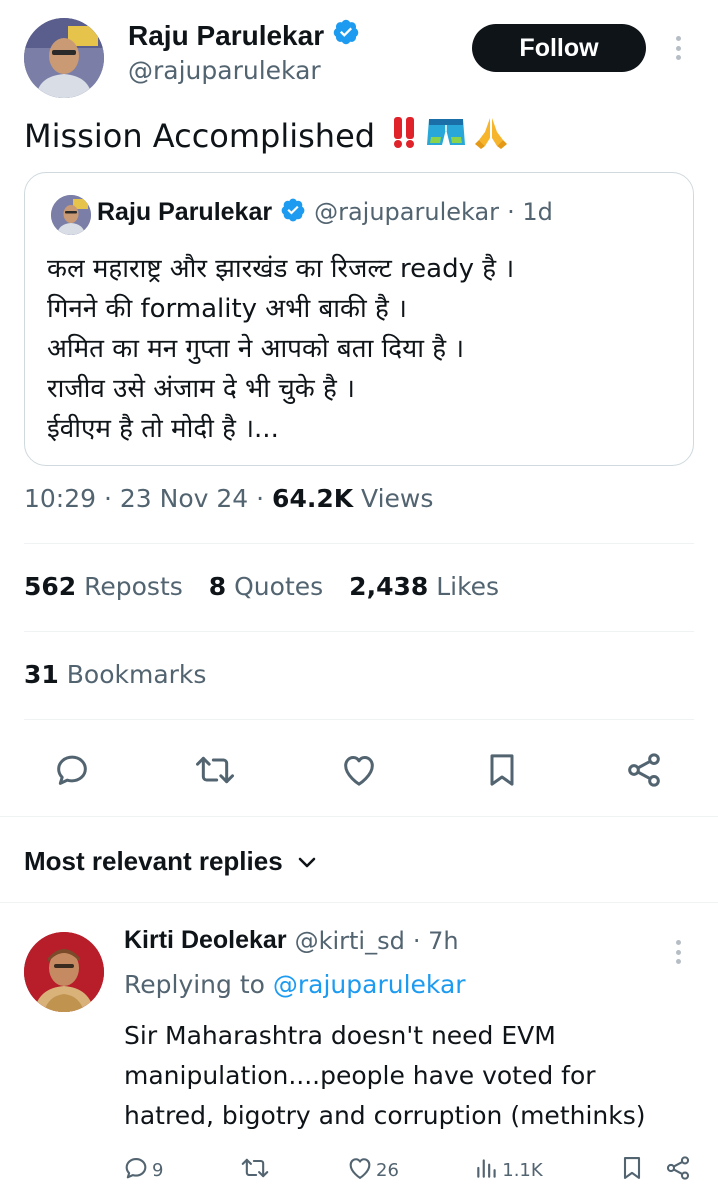 Image resolution: width=718 pixels, height=1200 pixels. What do you see at coordinates (655, 1170) in the screenshot?
I see `reply-bookmark-share` at bounding box center [655, 1170].